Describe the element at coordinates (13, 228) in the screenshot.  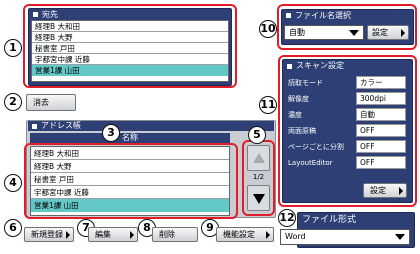
I see `callout-6: 6` at that location.